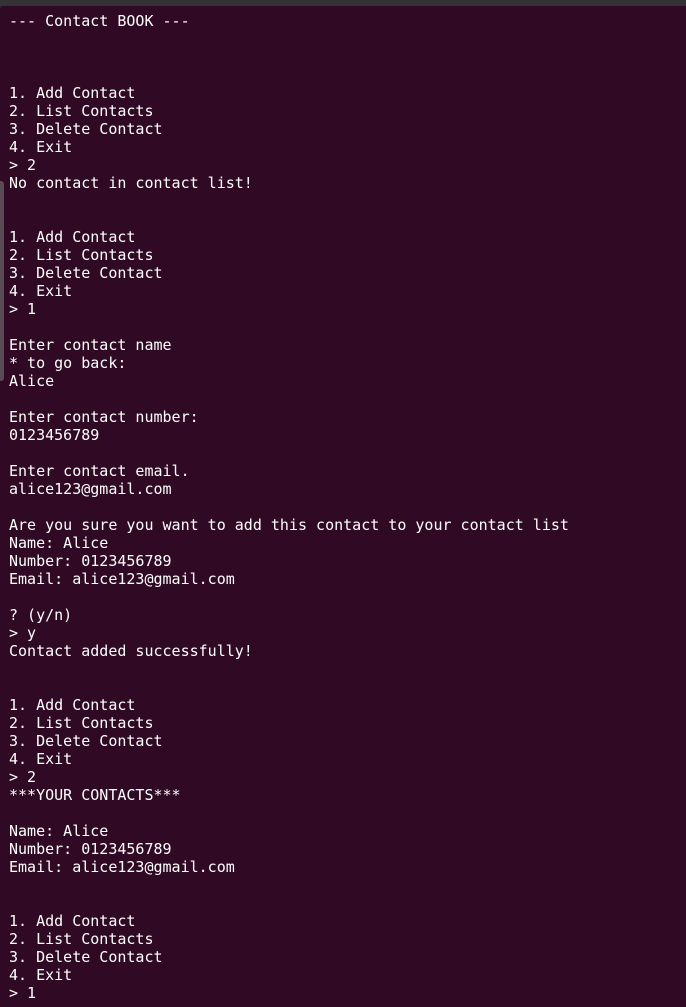  What do you see at coordinates (99, 21) in the screenshot?
I see `terminal-line: --- Contact BOOK ---` at bounding box center [99, 21].